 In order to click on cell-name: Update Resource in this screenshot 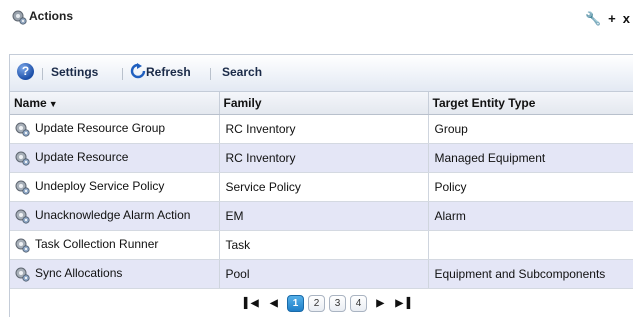, I will do `click(115, 158)`.